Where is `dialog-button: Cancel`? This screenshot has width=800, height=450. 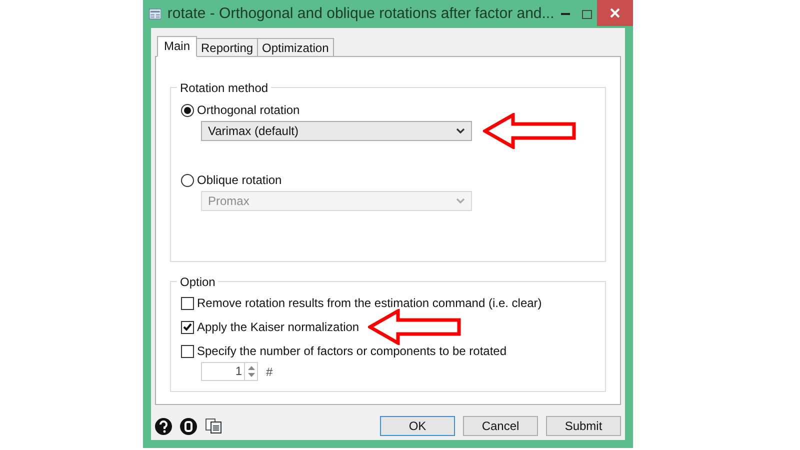
dialog-button: Cancel is located at coordinates (500, 426).